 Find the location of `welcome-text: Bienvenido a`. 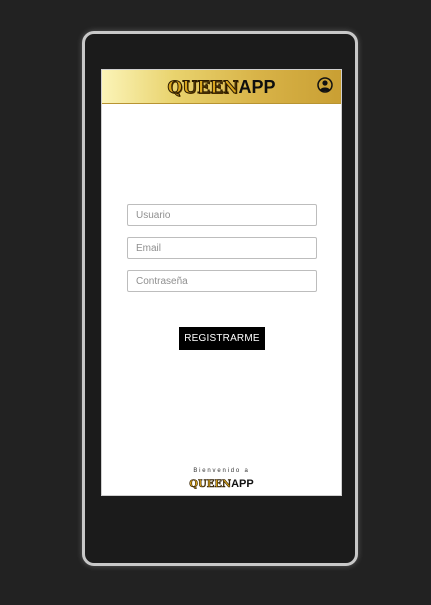

welcome-text: Bienvenido a is located at coordinates (221, 471).